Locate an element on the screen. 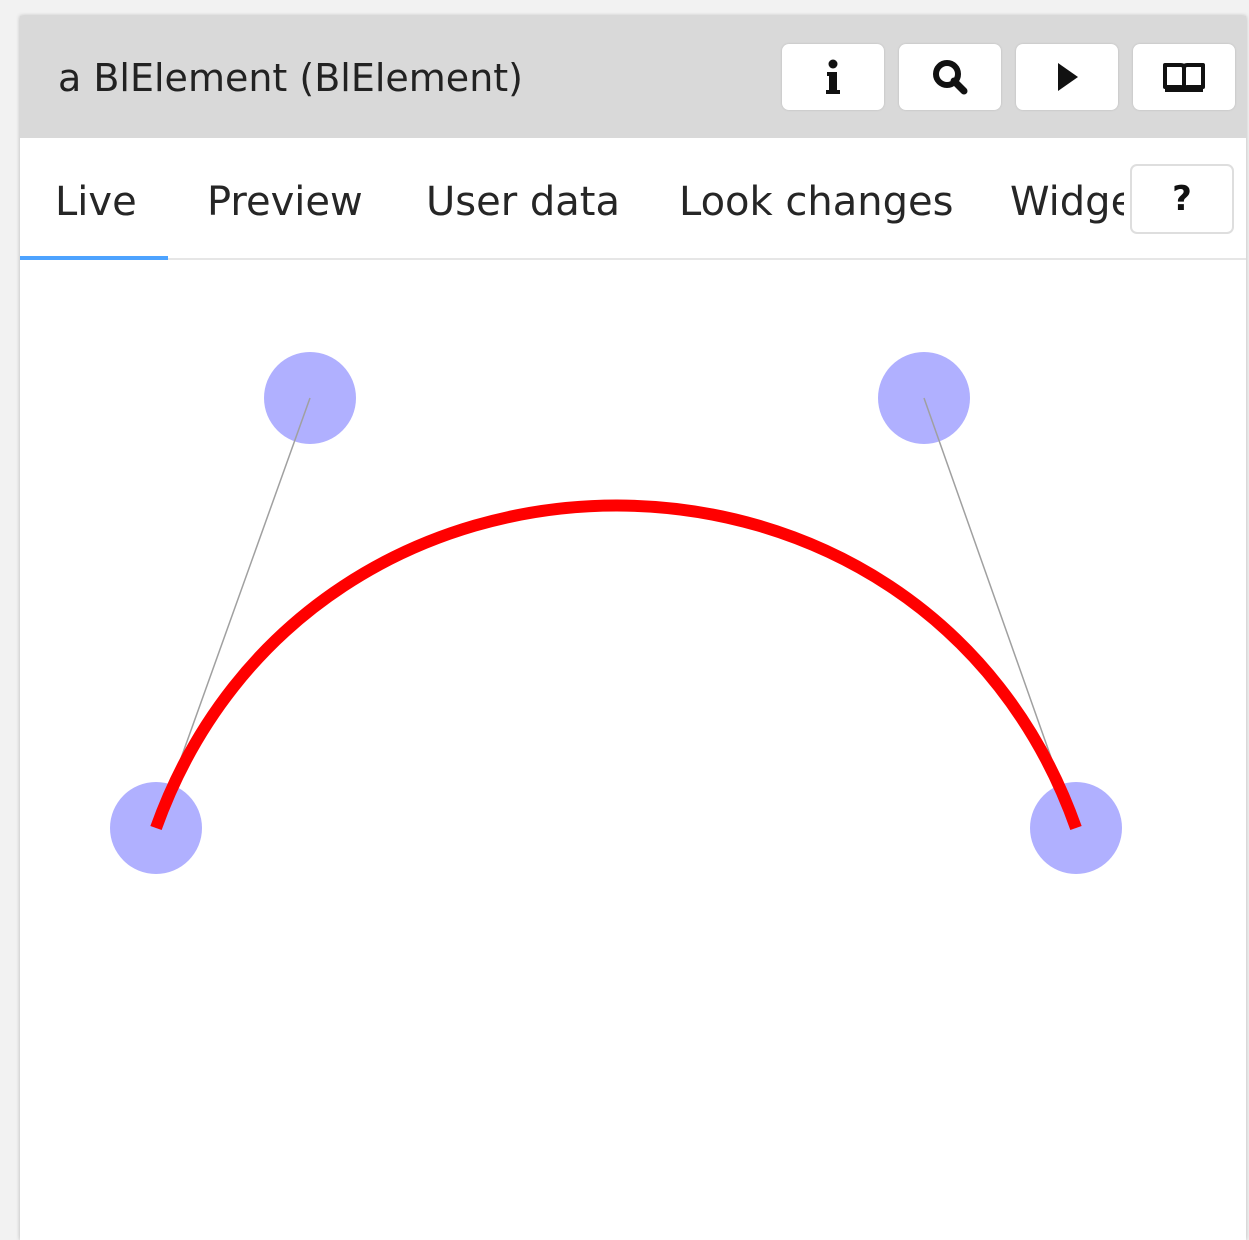 The width and height of the screenshot is (1249, 1240). play-icon is located at coordinates (1068, 77).